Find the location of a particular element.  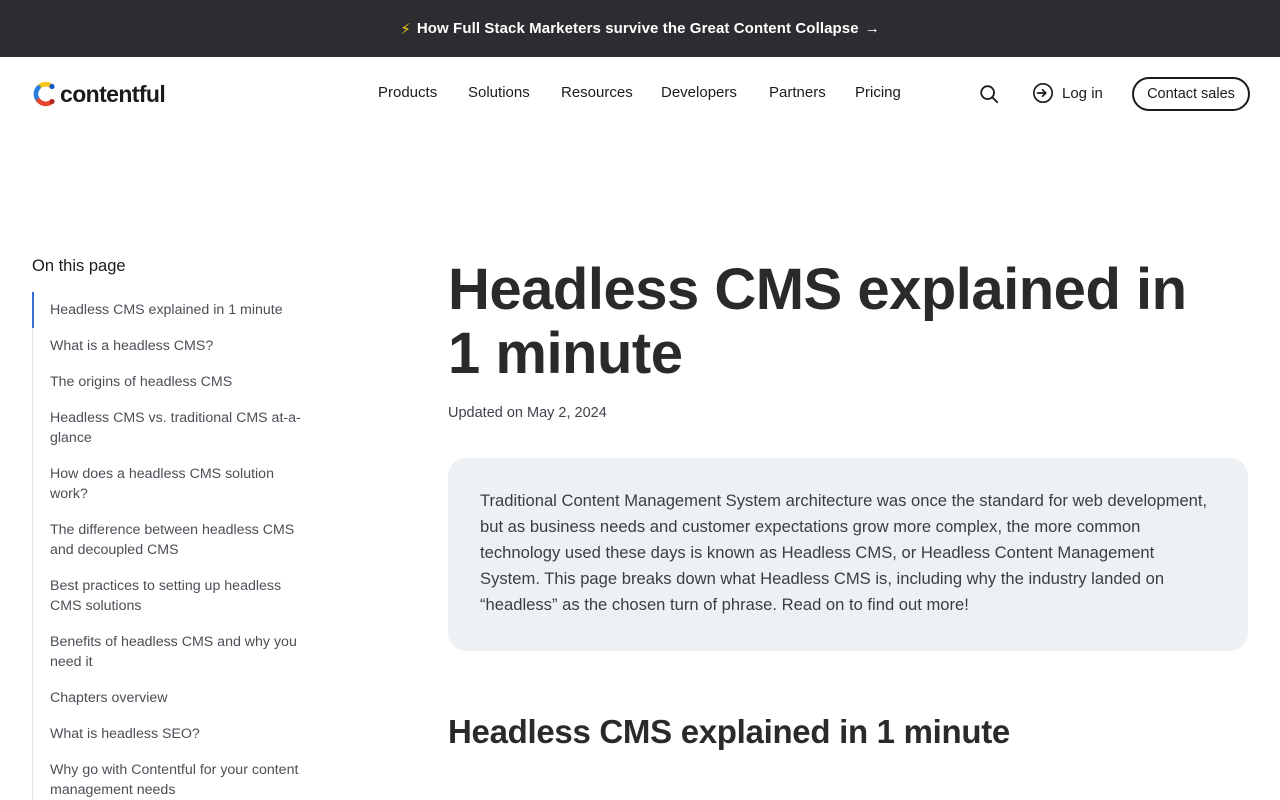

nav-pricing: Pricing is located at coordinates (878, 92).